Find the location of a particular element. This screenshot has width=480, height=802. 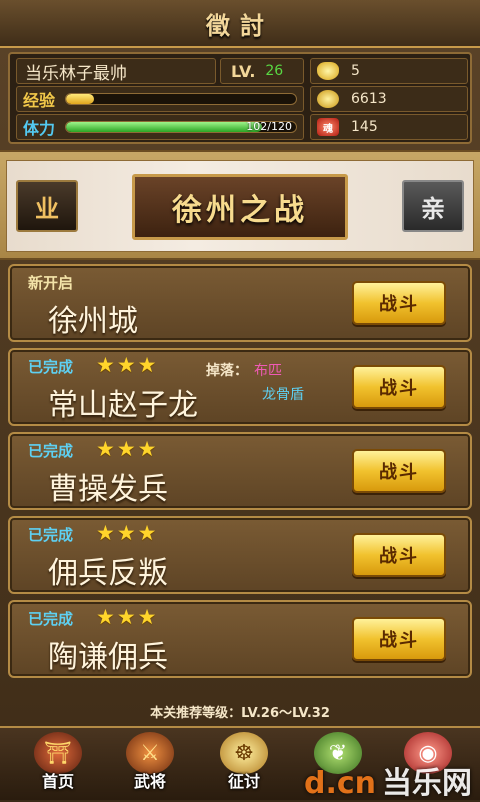

title-bar: 徵討 is located at coordinates (240, 24).